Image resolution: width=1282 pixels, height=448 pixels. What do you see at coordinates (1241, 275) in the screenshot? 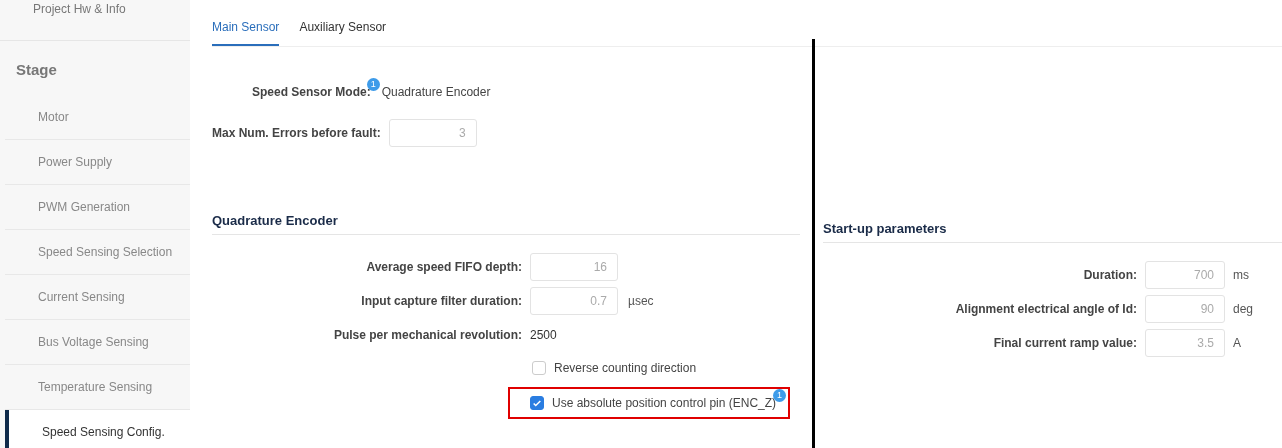
I see `unit-label: ms` at bounding box center [1241, 275].